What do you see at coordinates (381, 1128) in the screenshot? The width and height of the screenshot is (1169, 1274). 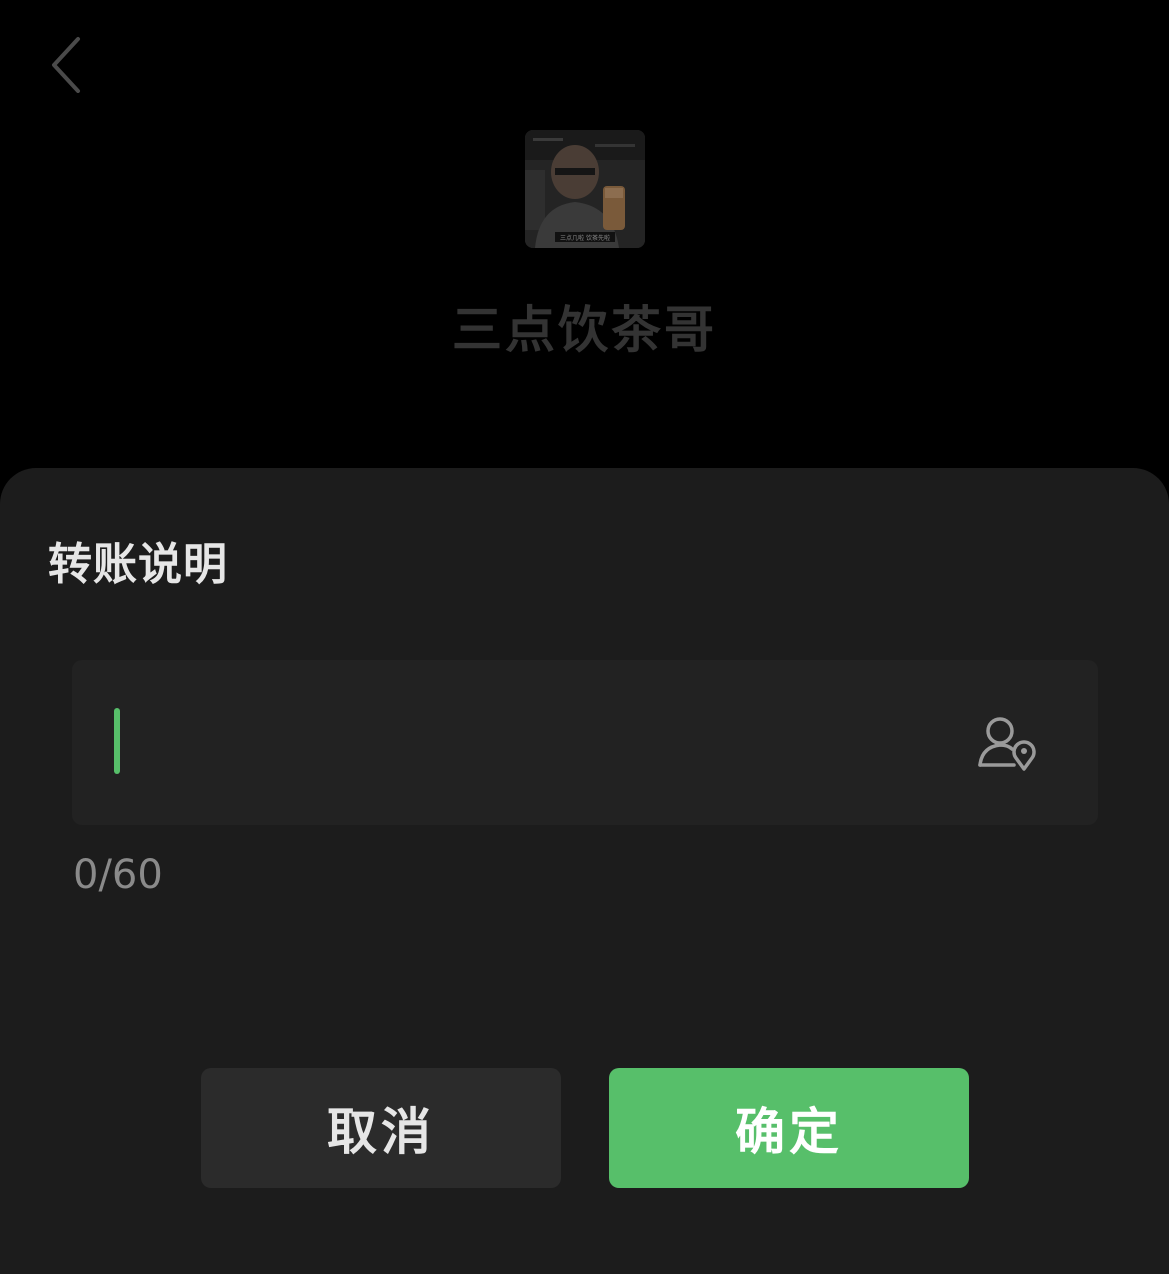 I see `cancel-button: 取消` at bounding box center [381, 1128].